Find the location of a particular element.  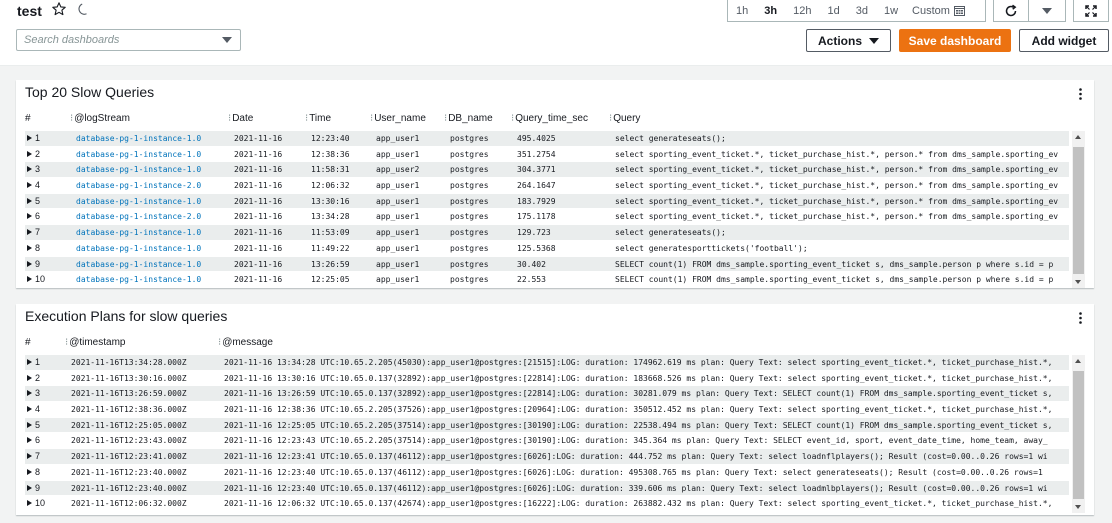

chevron-down-icon is located at coordinates (227, 40).